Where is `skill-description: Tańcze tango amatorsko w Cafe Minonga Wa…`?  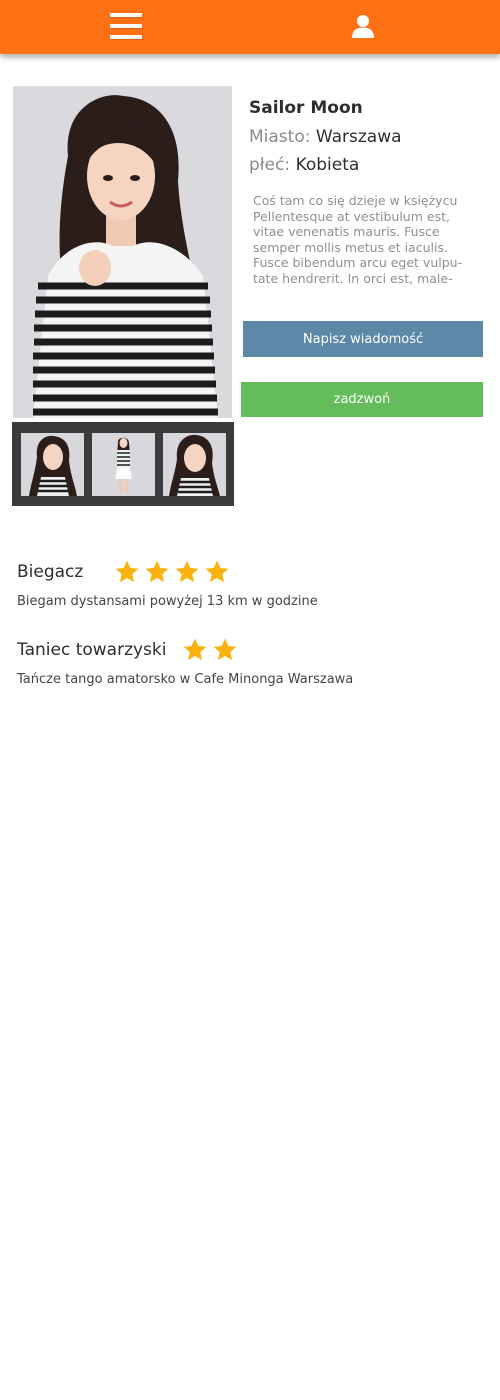
skill-description: Tańcze tango amatorsko w Cafe Minonga Wa… is located at coordinates (185, 679).